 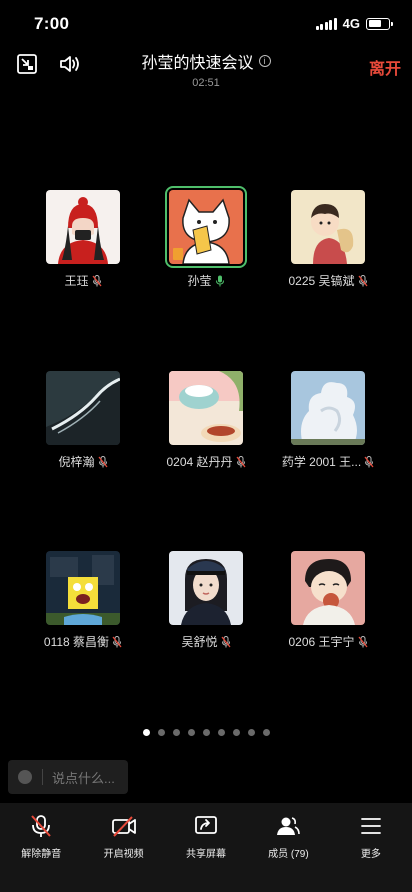 What do you see at coordinates (370, 854) in the screenshot?
I see `more-label: 更多` at bounding box center [370, 854].